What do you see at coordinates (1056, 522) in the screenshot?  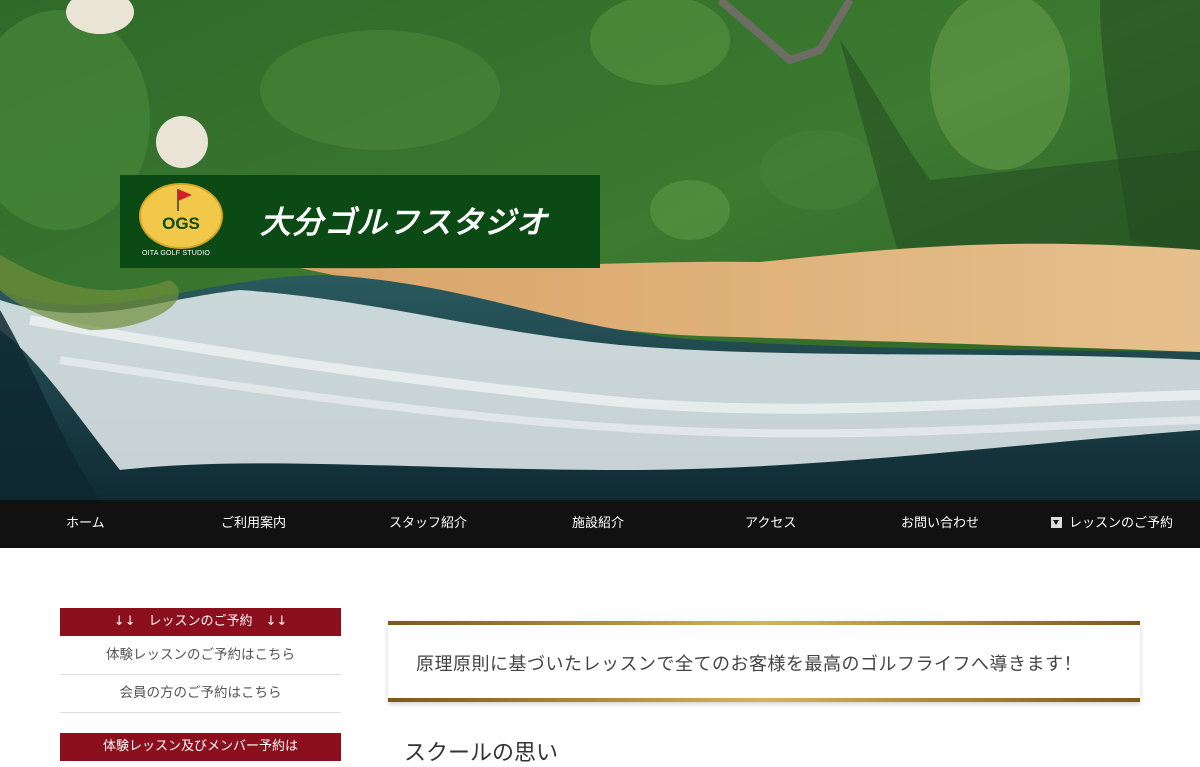 I see `caret-down-icon` at bounding box center [1056, 522].